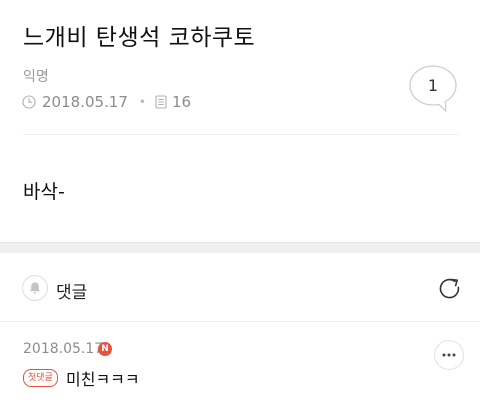 This screenshot has height=400, width=480. I want to click on comment-more-button, so click(449, 355).